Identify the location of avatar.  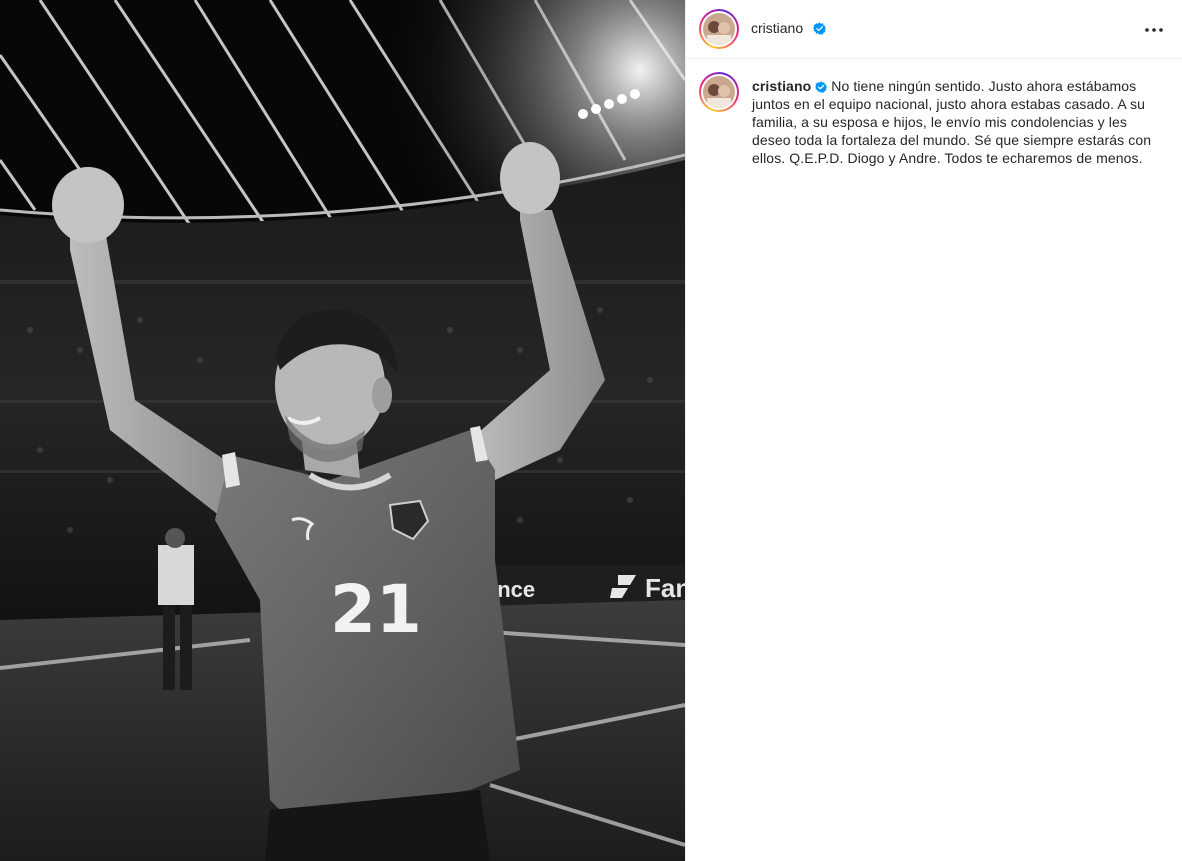
(719, 29).